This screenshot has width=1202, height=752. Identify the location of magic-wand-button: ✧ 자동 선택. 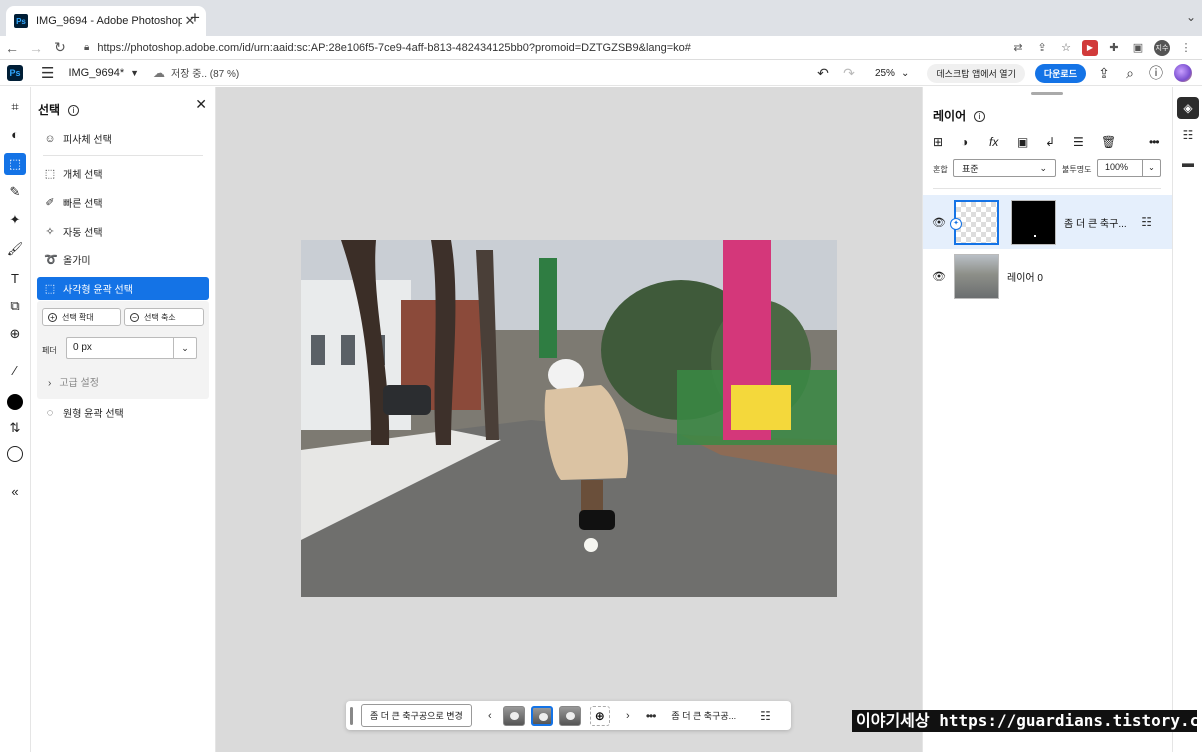
(123, 231).